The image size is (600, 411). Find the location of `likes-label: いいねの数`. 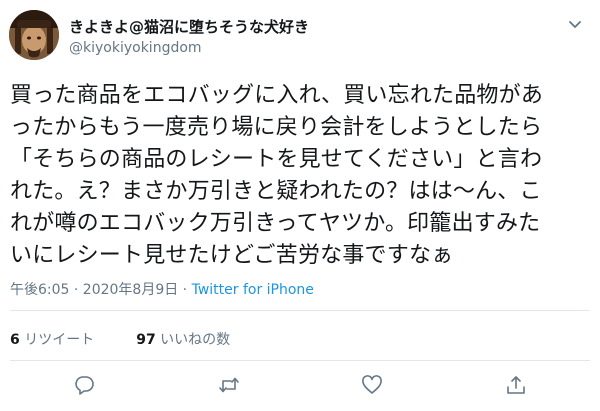

likes-label: いいねの数 is located at coordinates (195, 340).